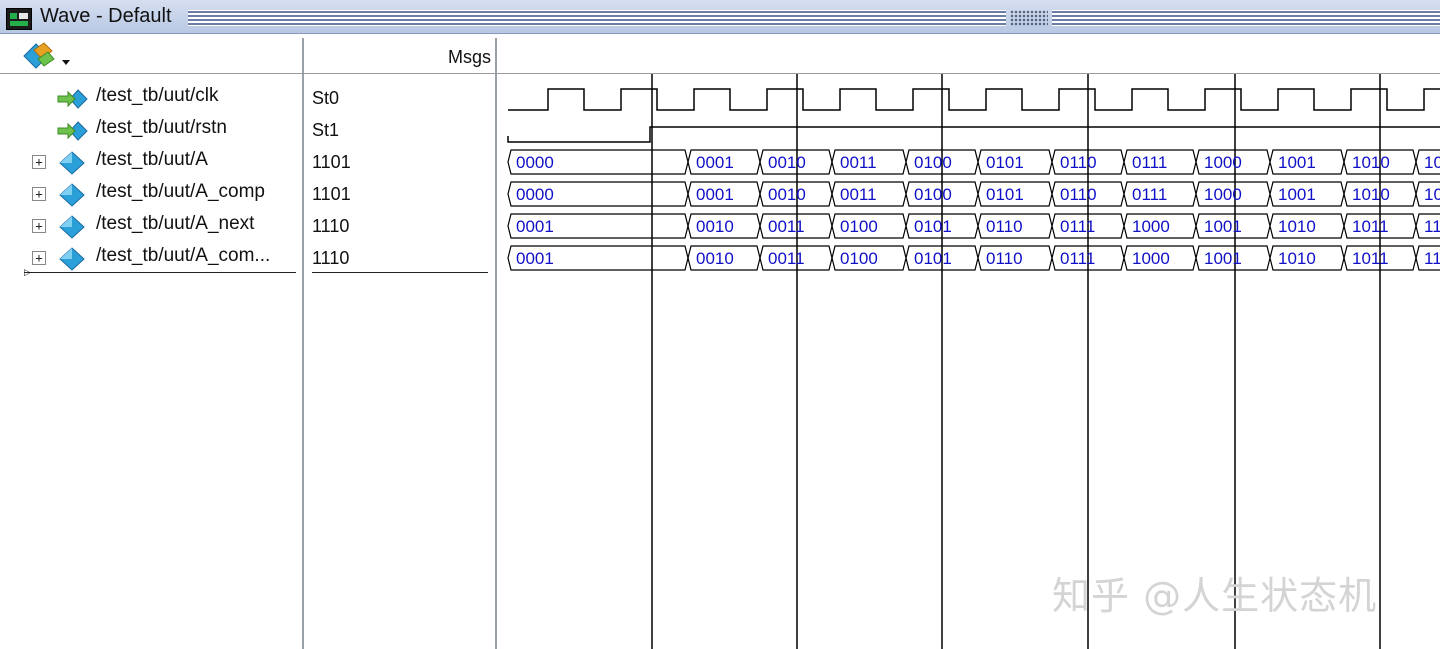 This screenshot has height=649, width=1440. I want to click on modelsim-wave-icon, so click(19, 19).